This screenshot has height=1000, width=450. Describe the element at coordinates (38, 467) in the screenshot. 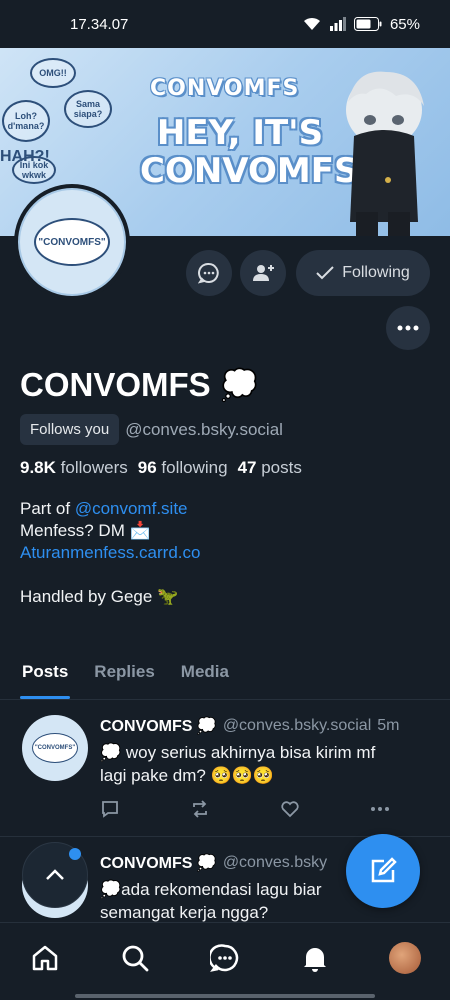

I see `followers-count: 9.8K` at that location.